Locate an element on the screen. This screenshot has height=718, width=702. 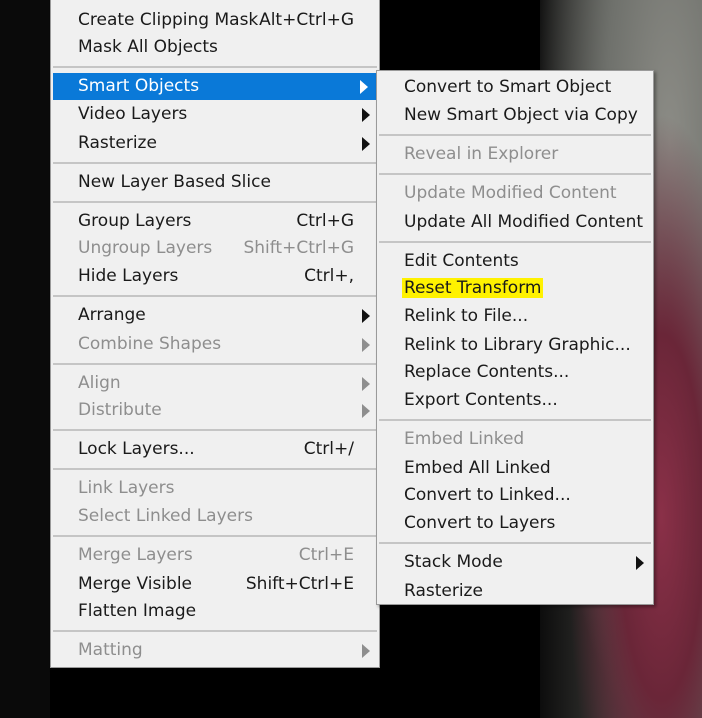
menu-item-smart-objects: Smart Objects is located at coordinates (215, 86).